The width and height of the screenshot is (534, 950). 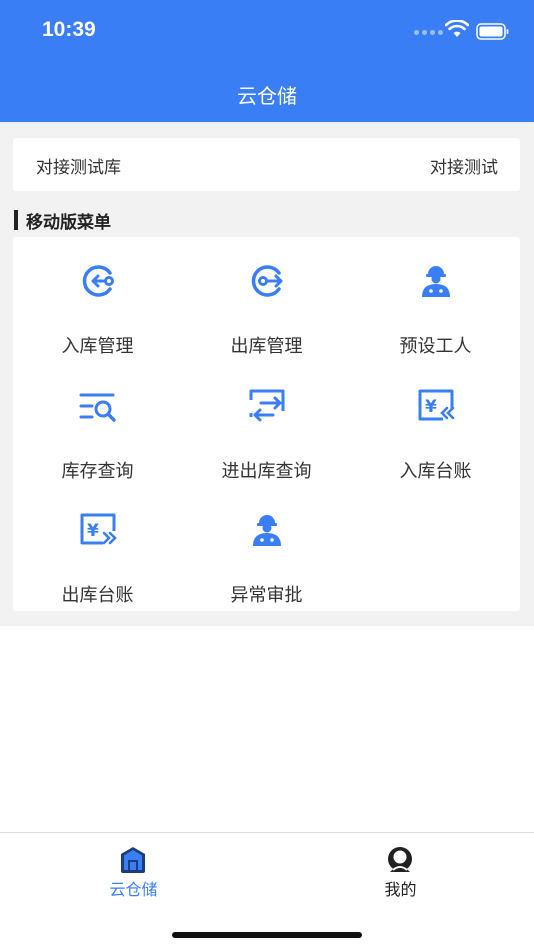 I want to click on menu-item-outbound-ledger: ¥ 出库台账, so click(x=97, y=556).